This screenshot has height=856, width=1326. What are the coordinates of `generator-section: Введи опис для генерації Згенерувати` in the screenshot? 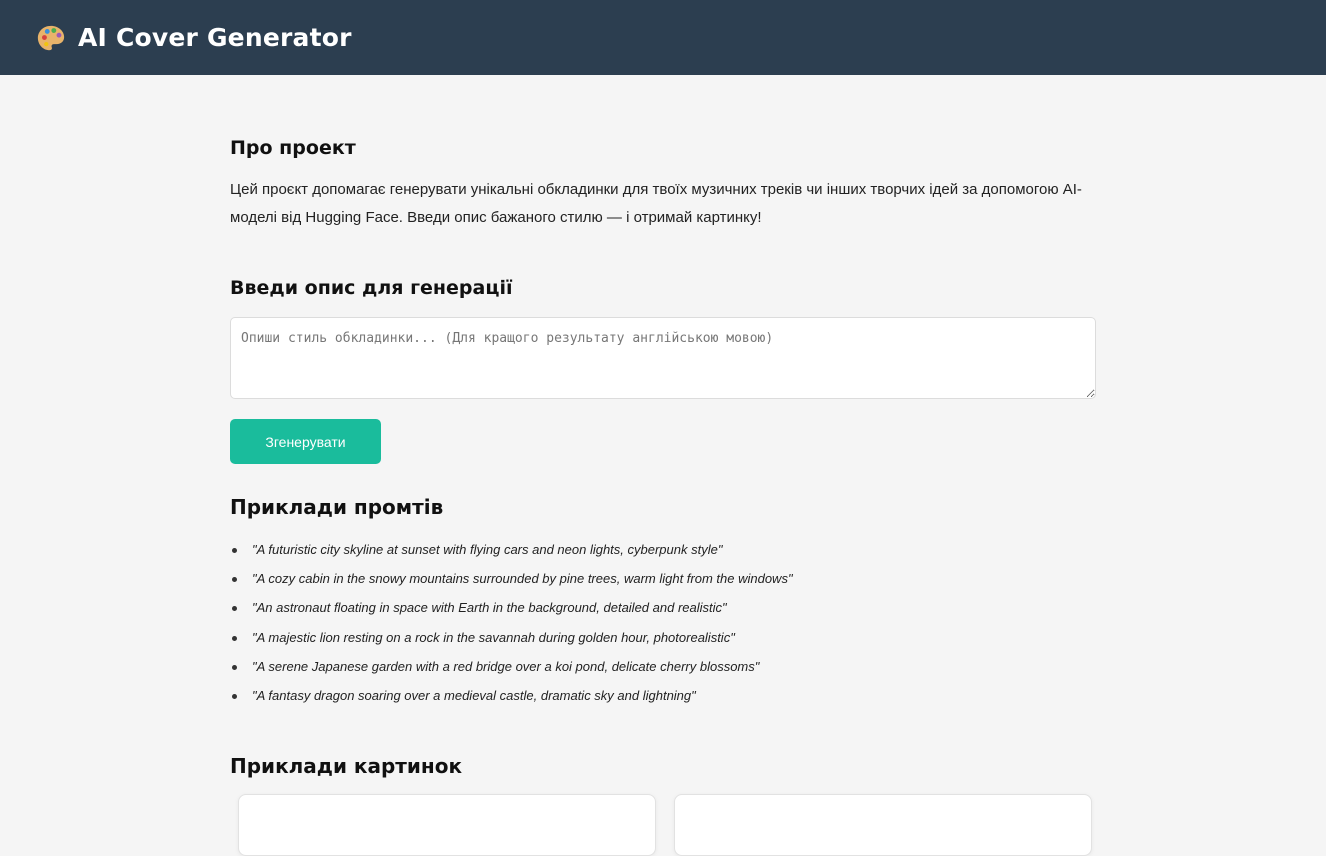 It's located at (663, 370).